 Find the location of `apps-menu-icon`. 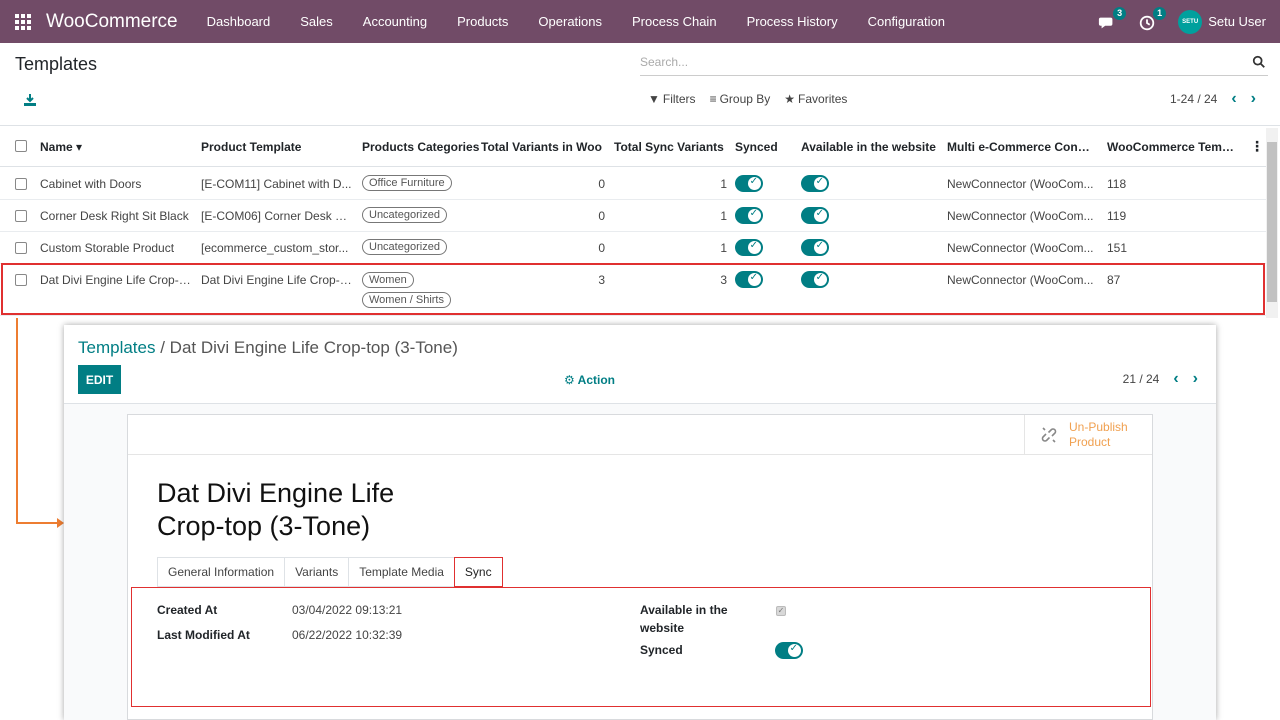

apps-menu-icon is located at coordinates (23, 22).